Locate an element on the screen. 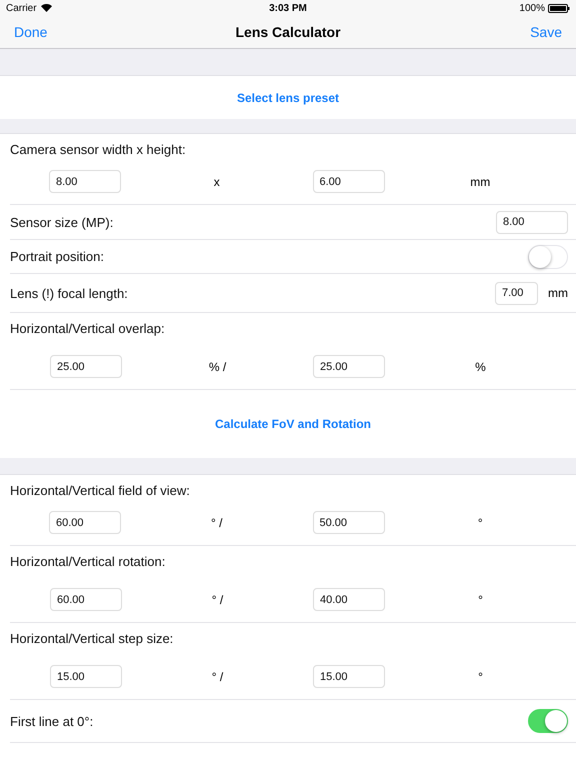 This screenshot has width=576, height=768. time-label: 3:03 PM is located at coordinates (288, 8).